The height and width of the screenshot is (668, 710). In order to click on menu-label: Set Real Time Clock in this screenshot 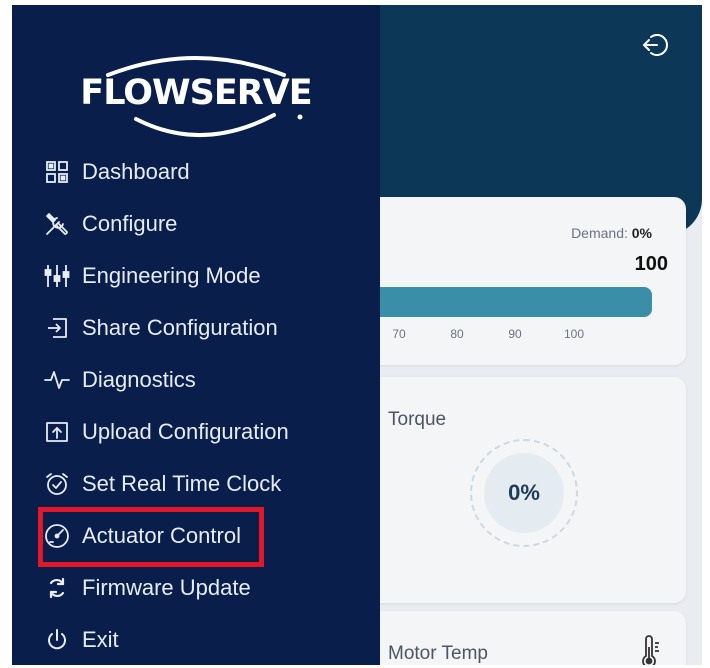, I will do `click(182, 483)`.